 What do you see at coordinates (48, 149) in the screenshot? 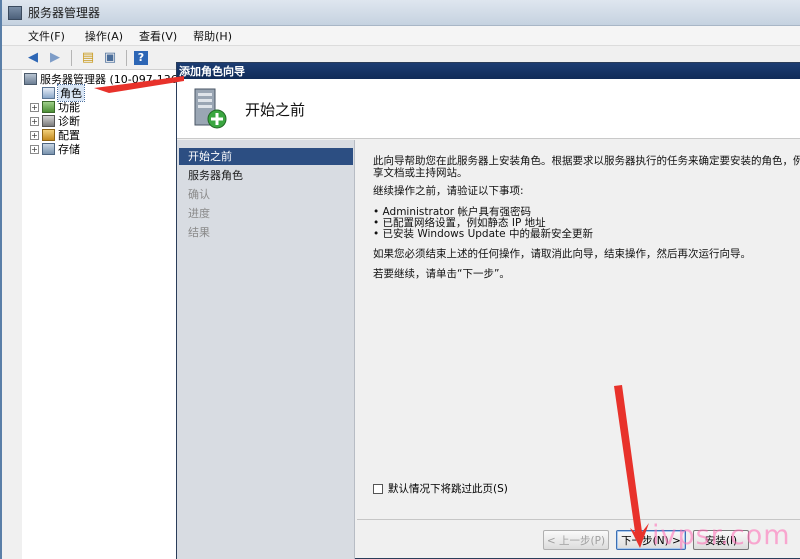
I see `storage-icon` at bounding box center [48, 149].